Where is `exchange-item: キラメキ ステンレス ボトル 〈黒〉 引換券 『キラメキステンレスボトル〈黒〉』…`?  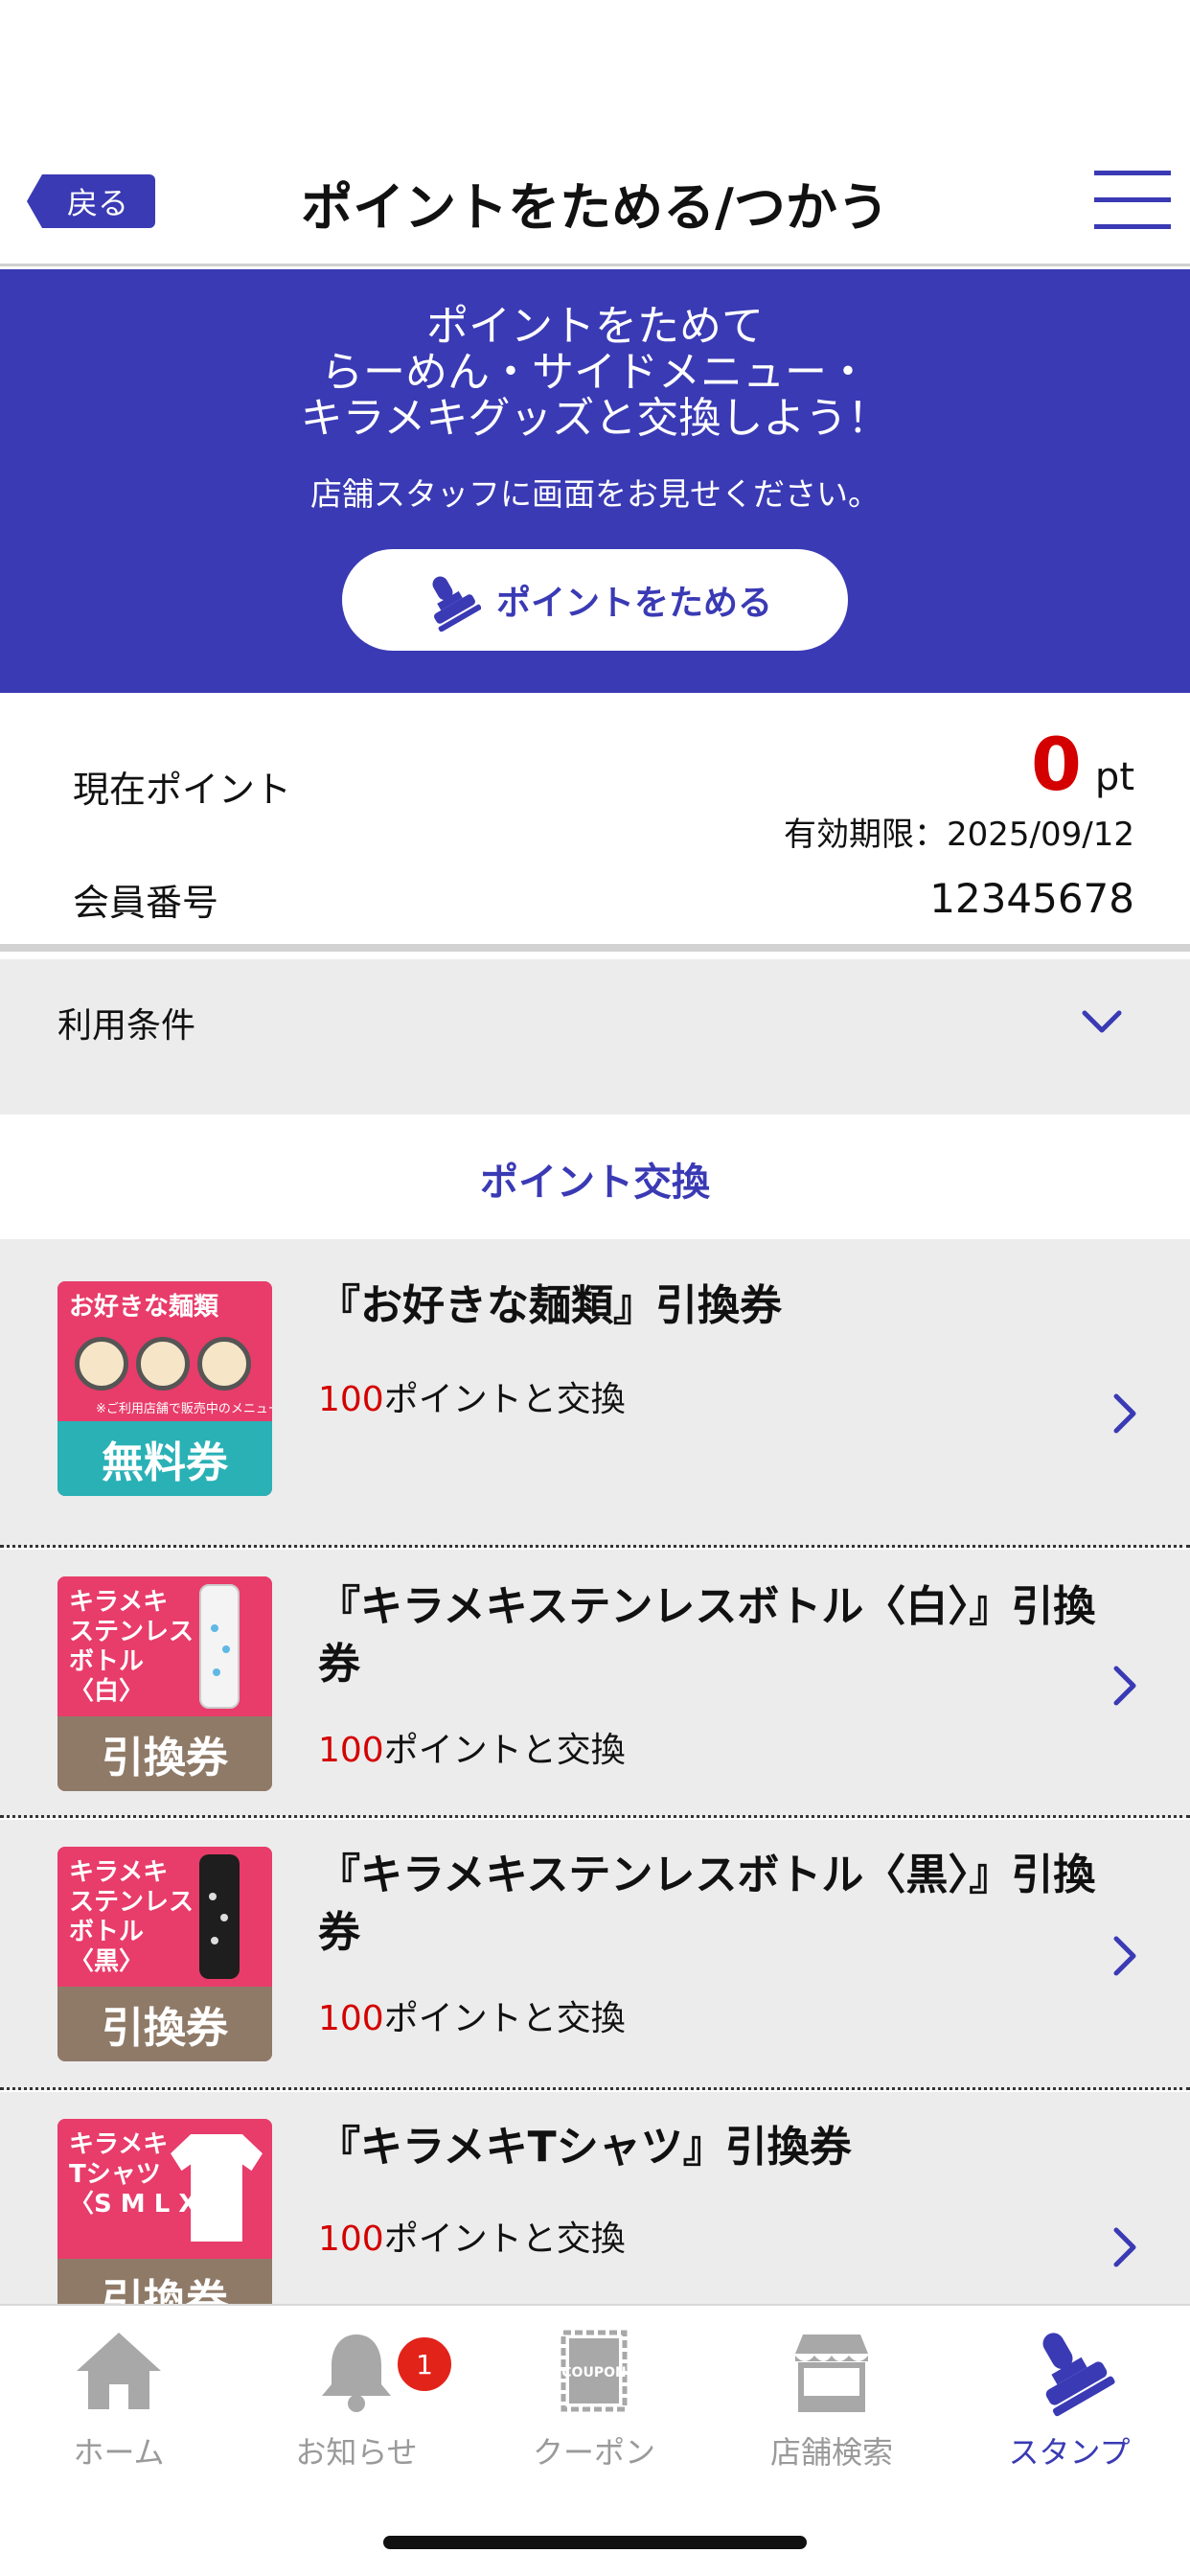
exchange-item: キラメキ ステンレス ボトル 〈黒〉 引換券 『キラメキステンレスボトル〈黒〉』… is located at coordinates (595, 1955).